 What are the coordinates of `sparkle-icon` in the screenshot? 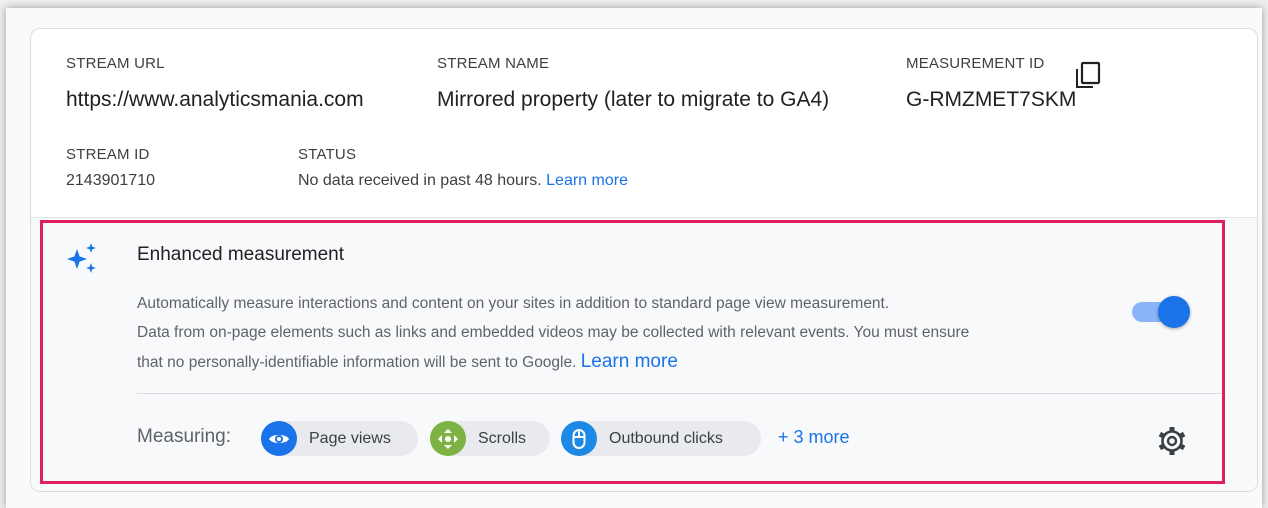 It's located at (81, 258).